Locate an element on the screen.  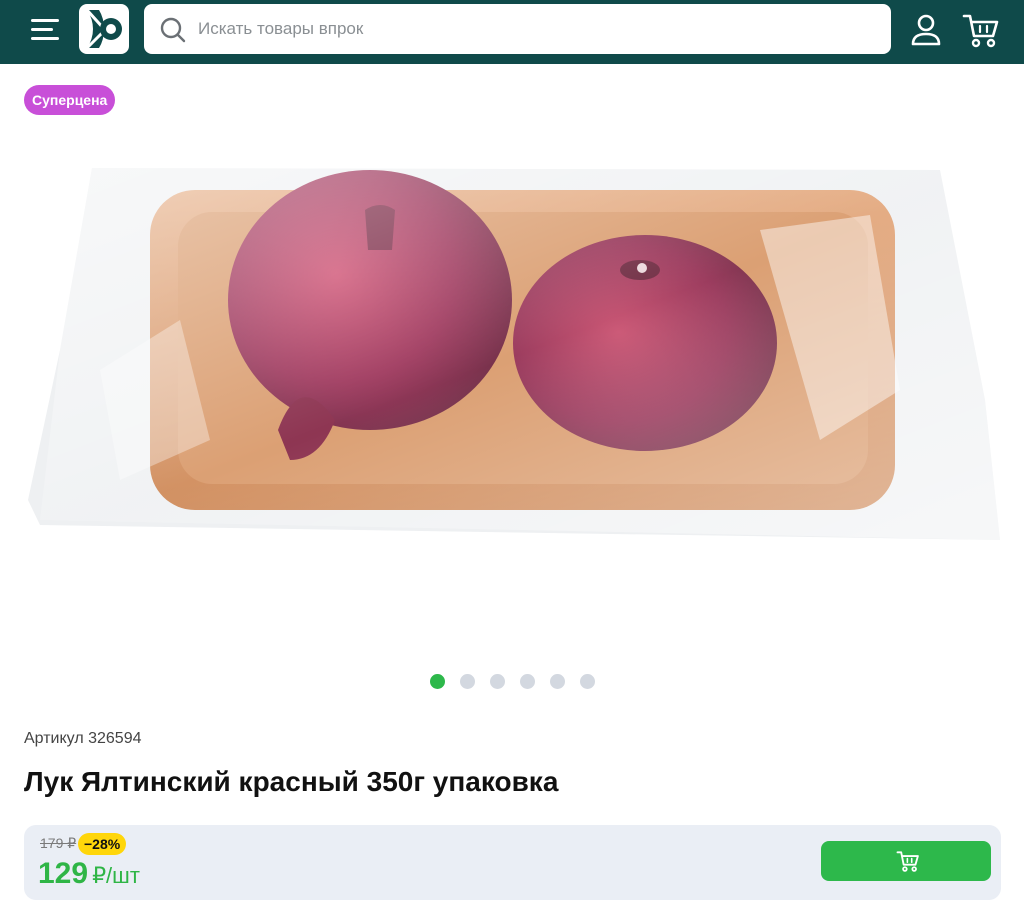
product-sku: Артикул 326594 is located at coordinates (83, 738).